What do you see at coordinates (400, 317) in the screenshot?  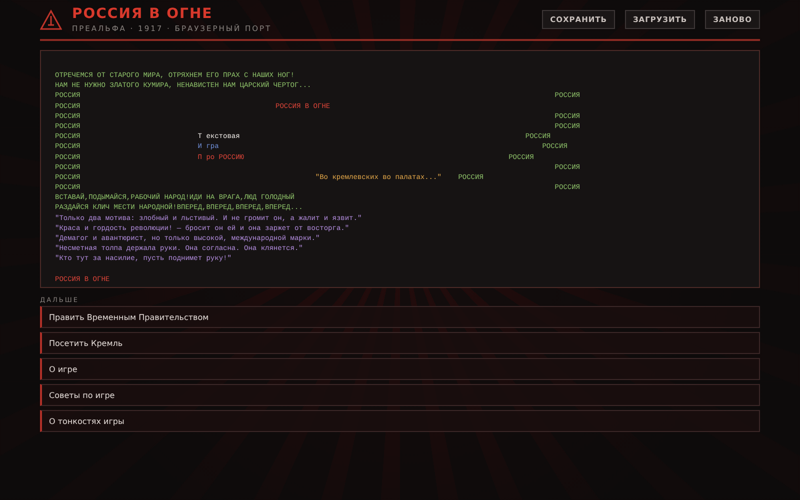 I see `choice-button: Править Временным Правительством` at bounding box center [400, 317].